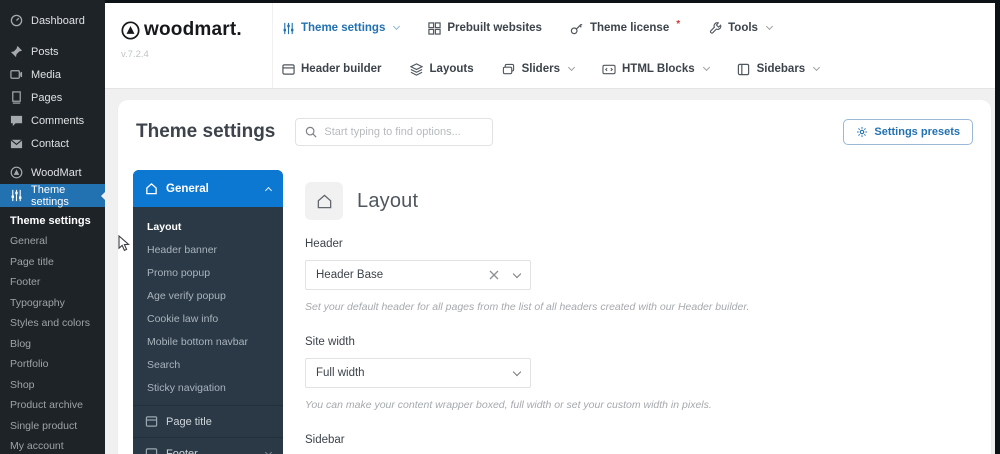 This screenshot has width=1000, height=454. I want to click on header-field-label: Header, so click(324, 244).